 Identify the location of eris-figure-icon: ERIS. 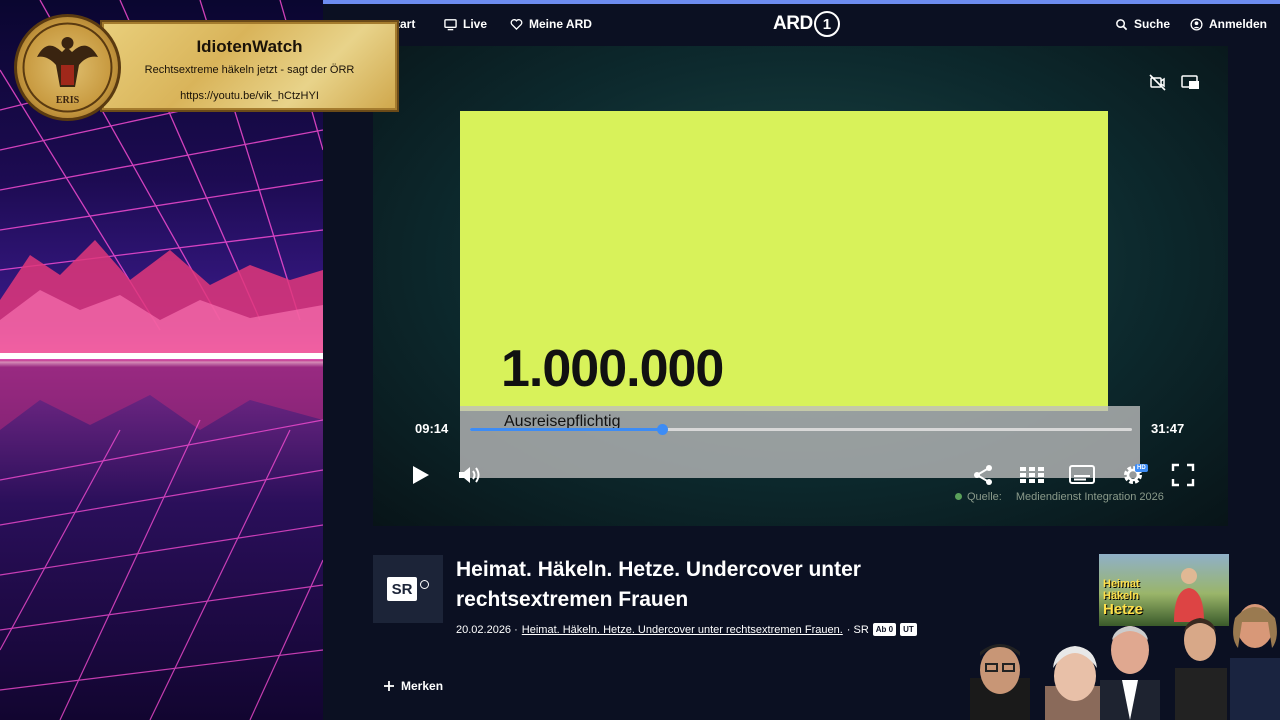
(67, 67).